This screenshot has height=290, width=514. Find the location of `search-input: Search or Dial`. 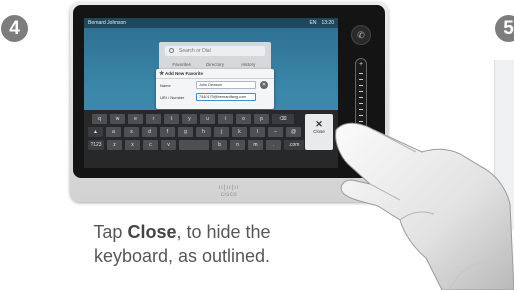

search-input: Search or Dial is located at coordinates (215, 51).